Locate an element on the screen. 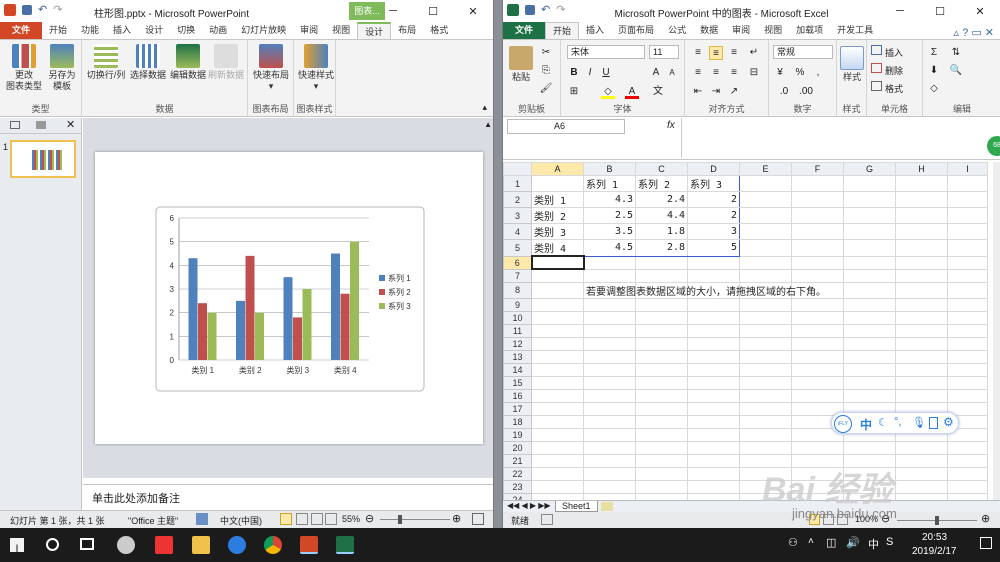 This screenshot has height=562, width=1000. file-explorer-icon is located at coordinates (201, 545).